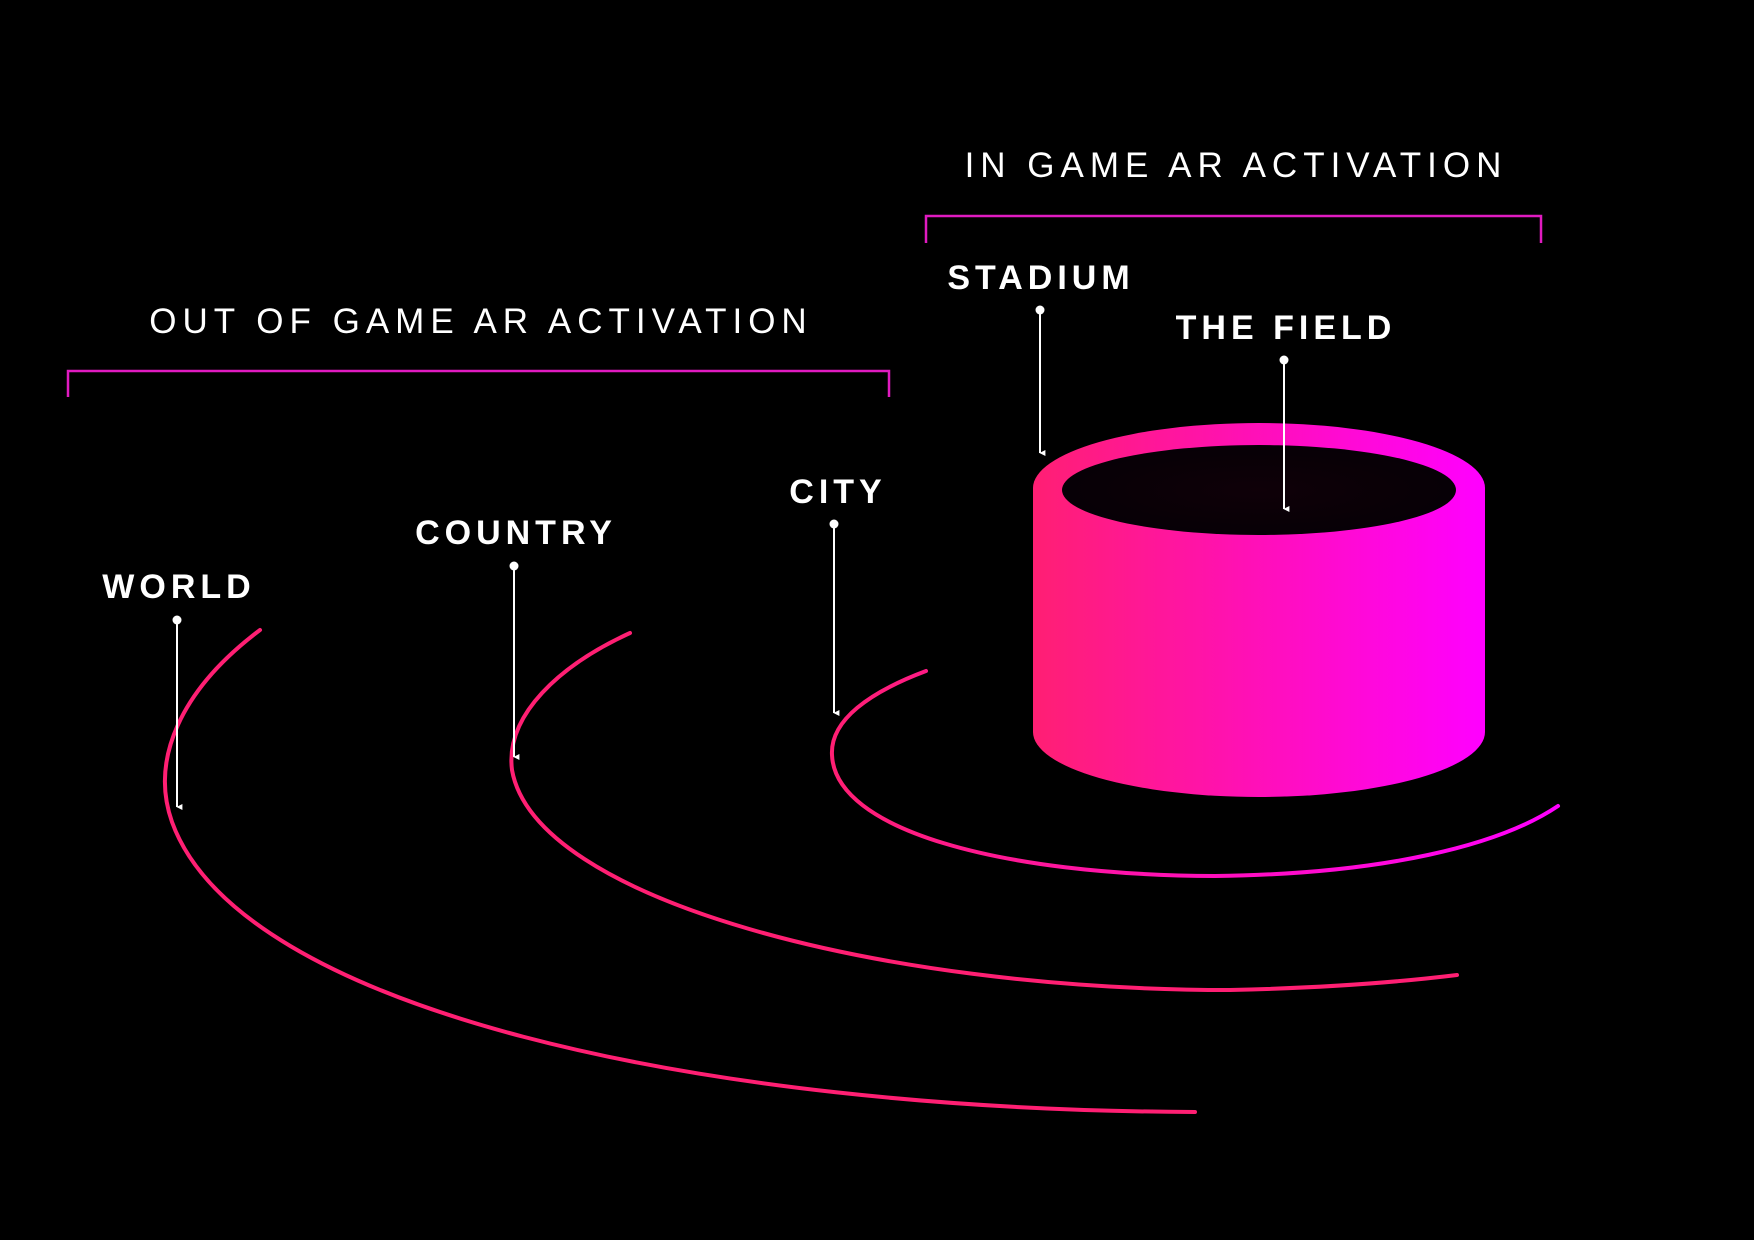 Image resolution: width=1754 pixels, height=1240 pixels. I want to click on in-game-title: IN GAME AR ACTIVATION, so click(1236, 165).